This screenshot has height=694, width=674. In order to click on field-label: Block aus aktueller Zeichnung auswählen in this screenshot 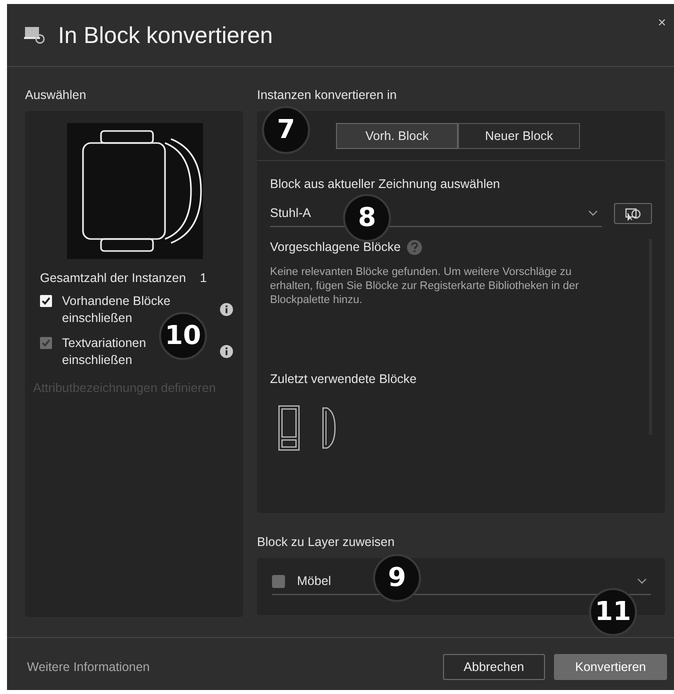, I will do `click(385, 184)`.